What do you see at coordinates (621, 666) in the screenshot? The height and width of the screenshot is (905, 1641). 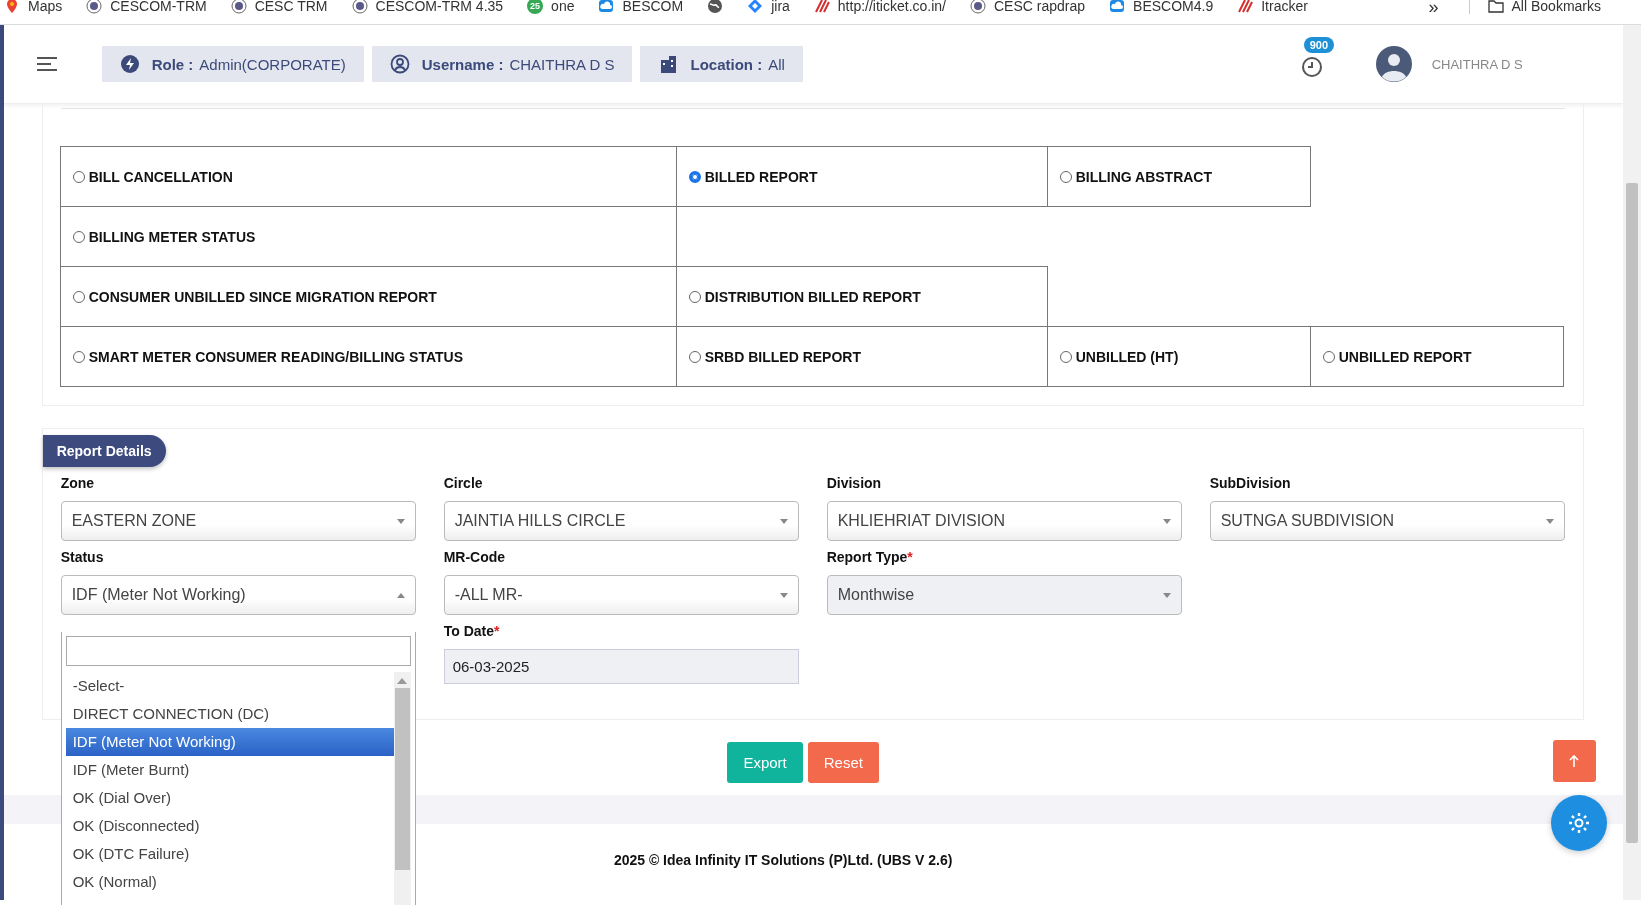 I see `date-field: 06-03-2025` at bounding box center [621, 666].